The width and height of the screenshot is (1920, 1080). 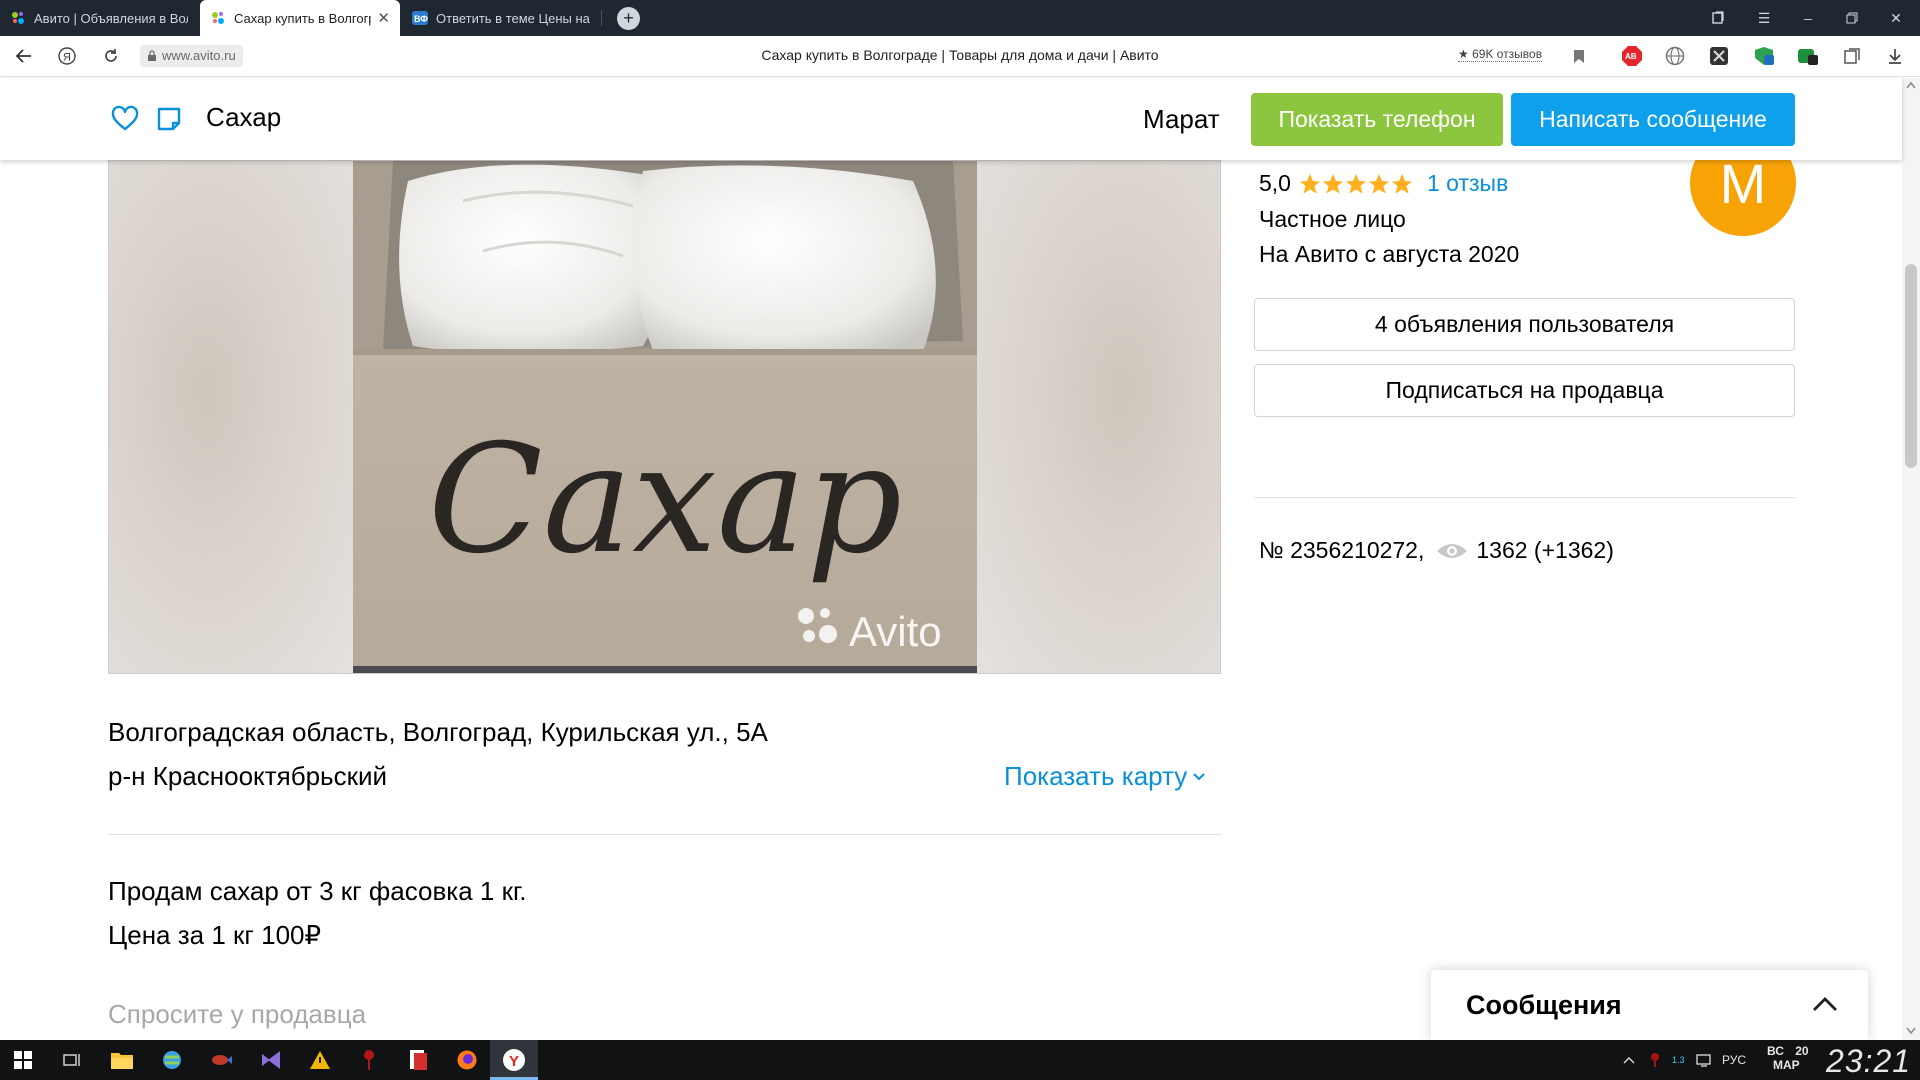 What do you see at coordinates (1332, 219) in the screenshot?
I see `seller-type: Частное лицо` at bounding box center [1332, 219].